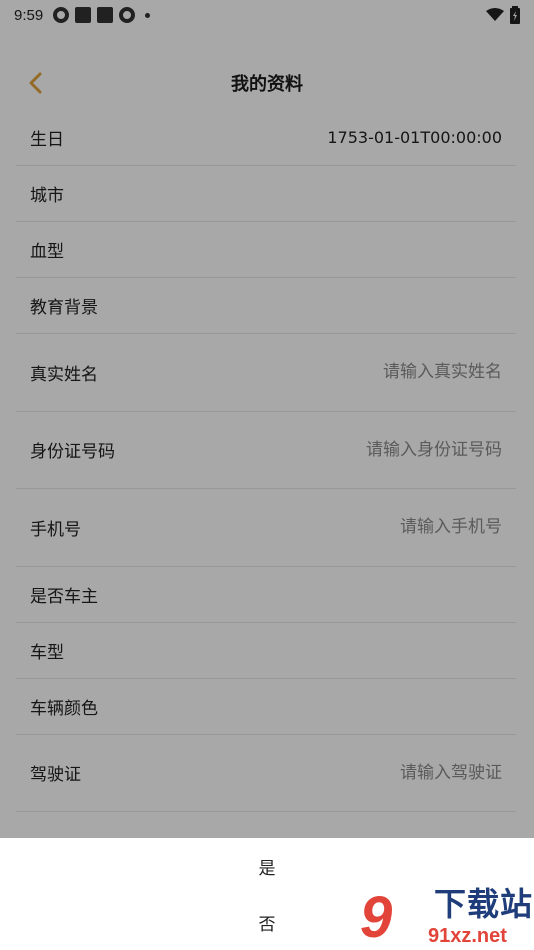  What do you see at coordinates (467, 936) in the screenshot?
I see `watermark-subtitle: 91xz.net` at bounding box center [467, 936].